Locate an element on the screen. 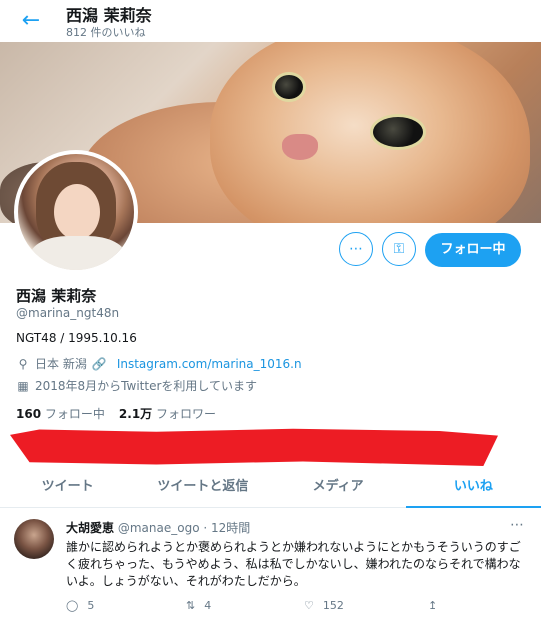  like-count: 152 is located at coordinates (333, 605).